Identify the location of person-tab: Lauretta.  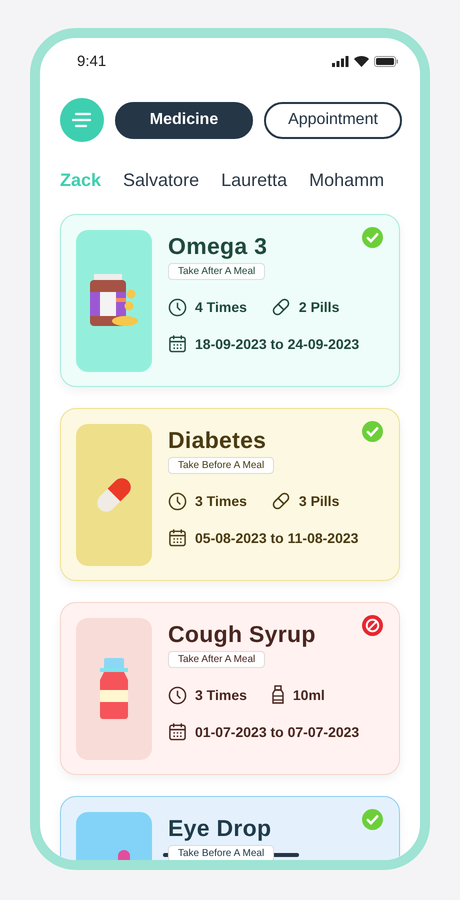
(254, 180).